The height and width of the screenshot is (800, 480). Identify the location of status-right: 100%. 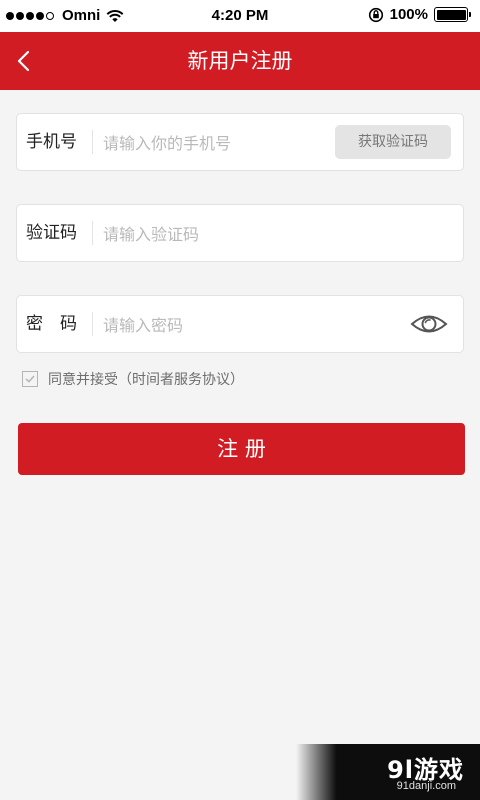
(419, 14).